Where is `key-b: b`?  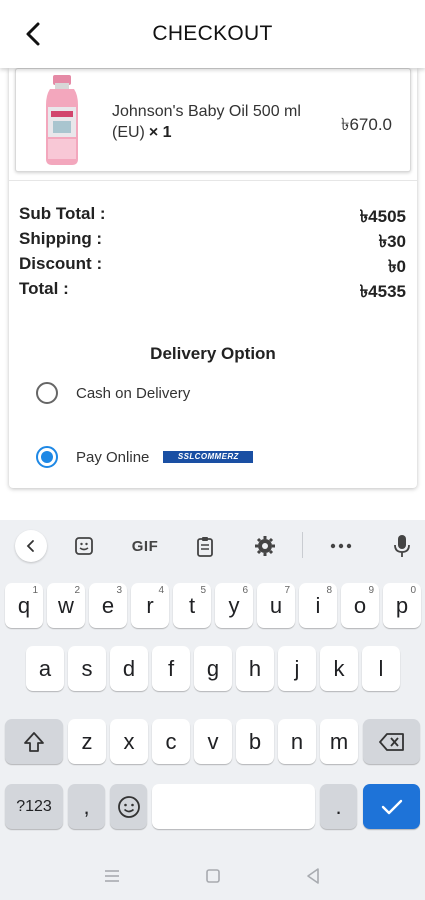 key-b: b is located at coordinates (255, 741).